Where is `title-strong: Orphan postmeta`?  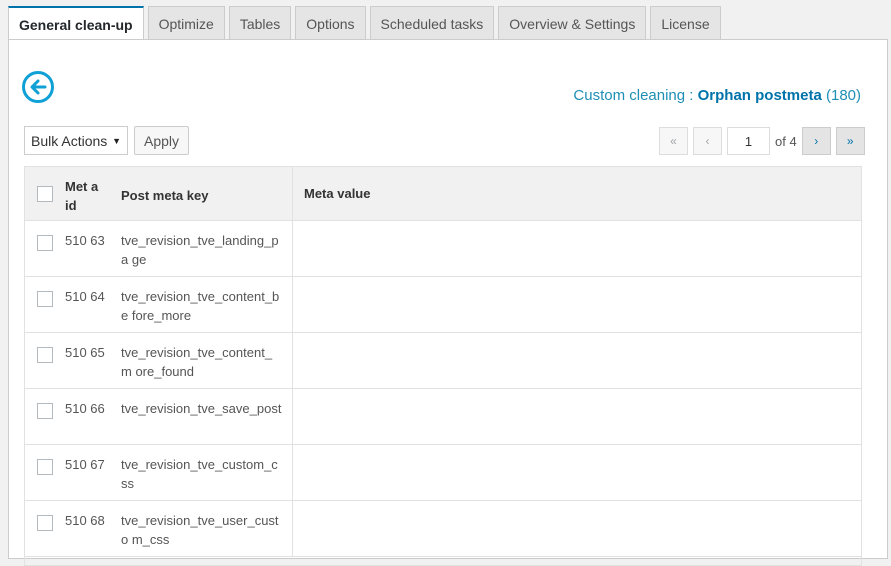 title-strong: Orphan postmeta is located at coordinates (759, 95).